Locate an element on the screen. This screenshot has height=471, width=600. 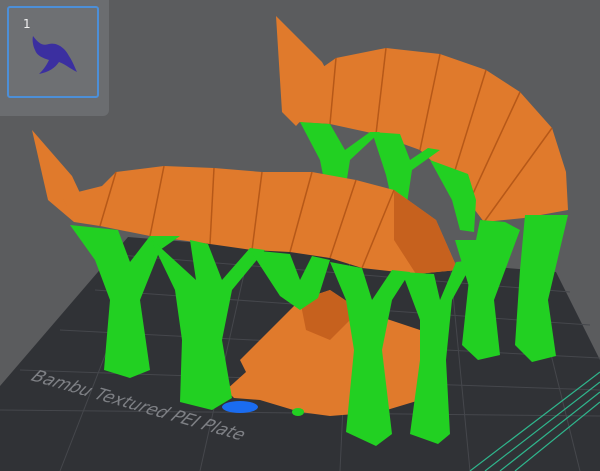
first-layer-patch is located at coordinates (240, 407).